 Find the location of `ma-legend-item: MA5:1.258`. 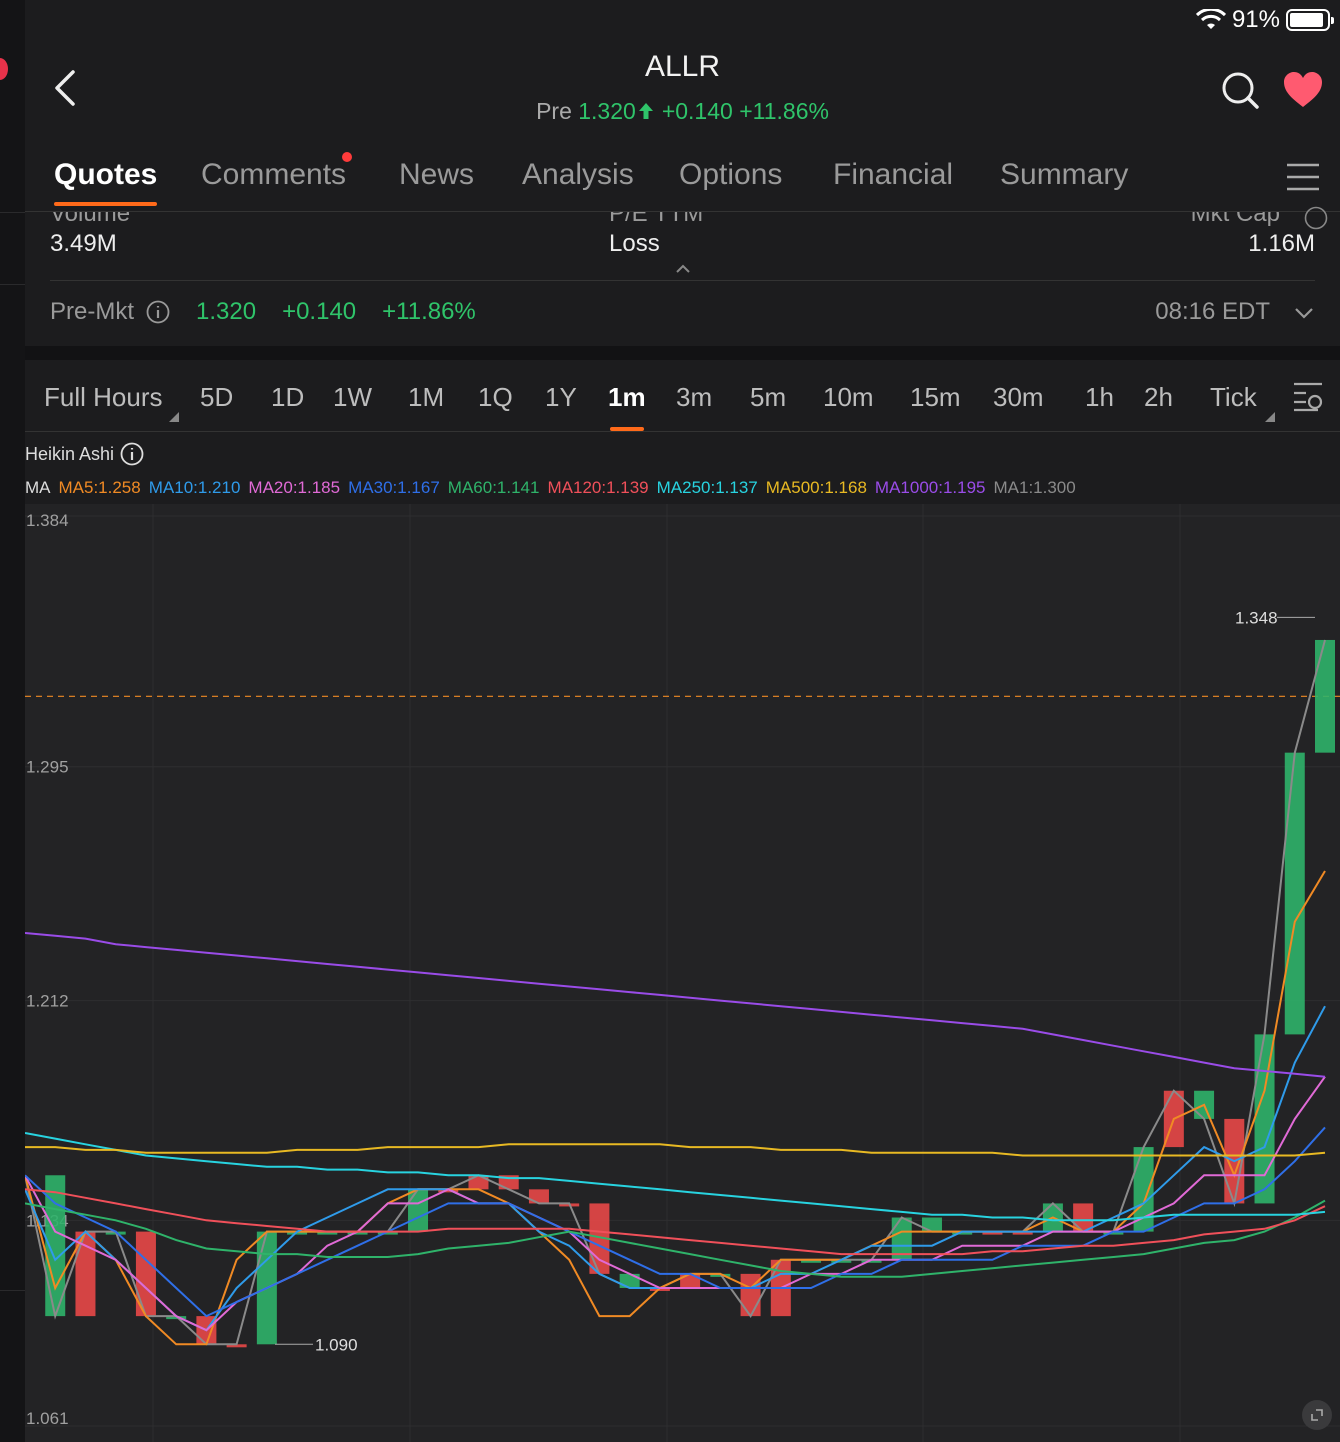

ma-legend-item: MA5:1.258 is located at coordinates (99, 487).